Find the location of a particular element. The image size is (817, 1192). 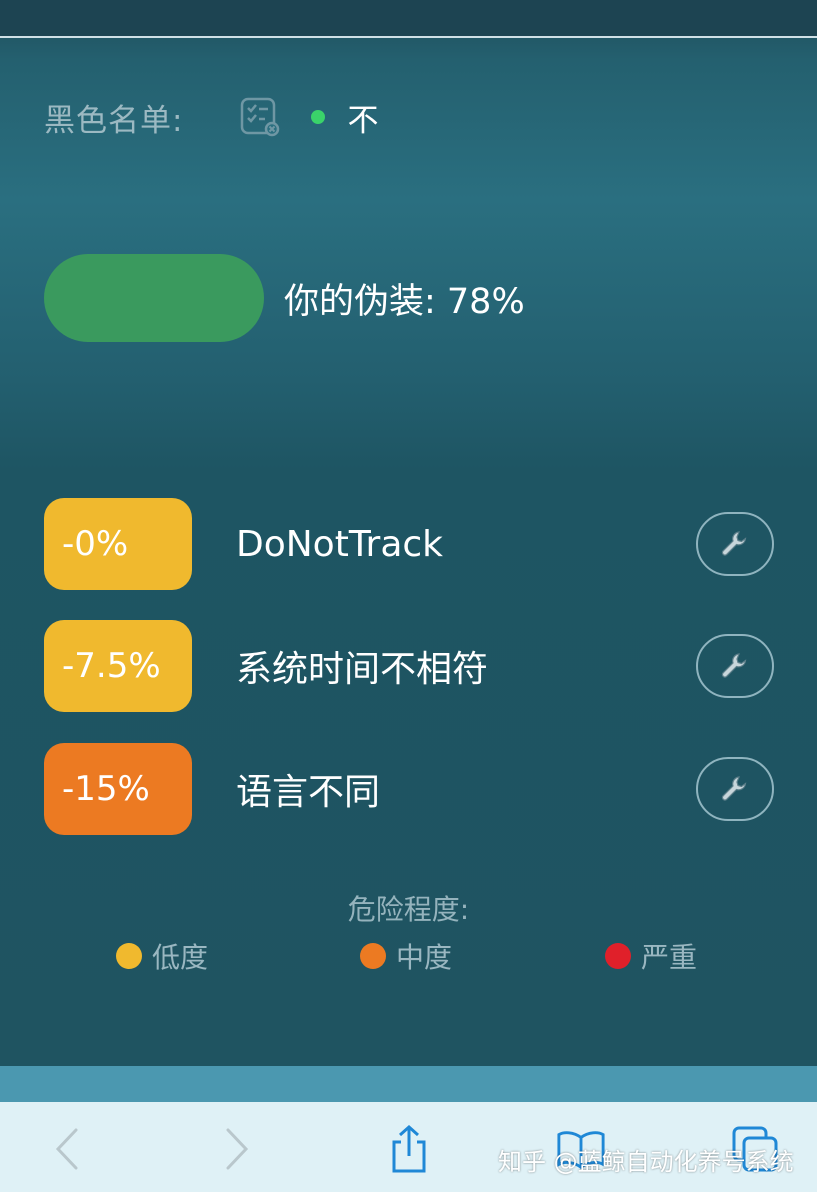

penalty-badge: -7.5% is located at coordinates (118, 666).